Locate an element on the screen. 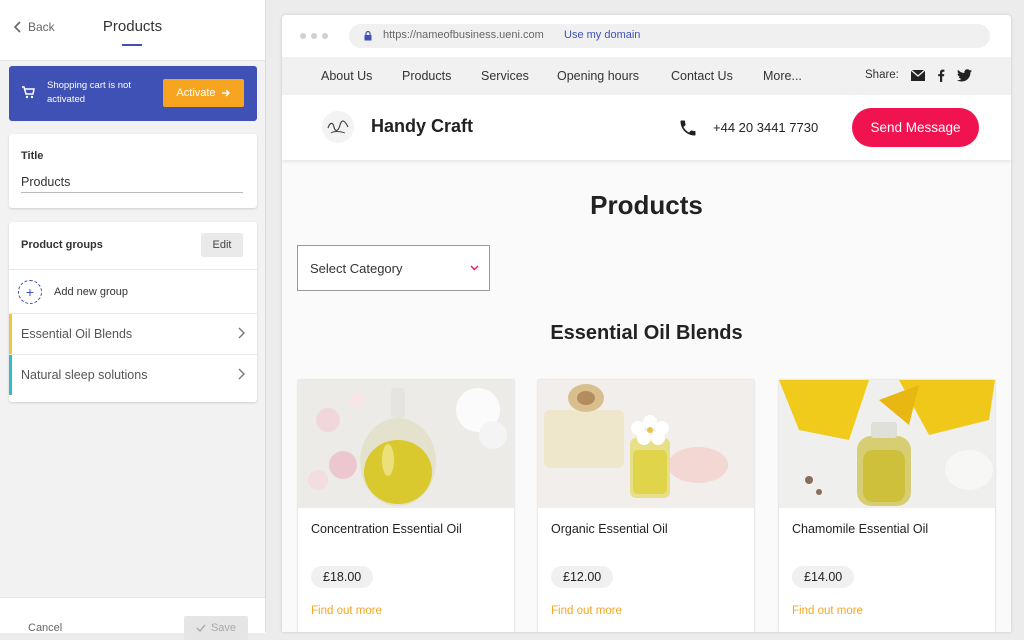  handy-craft-logo-icon is located at coordinates (338, 127).